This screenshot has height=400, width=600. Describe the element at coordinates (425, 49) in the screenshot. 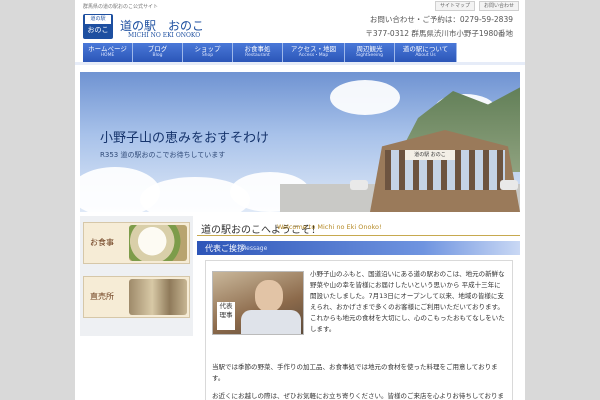

I see `nav-label: 道の駅について` at that location.